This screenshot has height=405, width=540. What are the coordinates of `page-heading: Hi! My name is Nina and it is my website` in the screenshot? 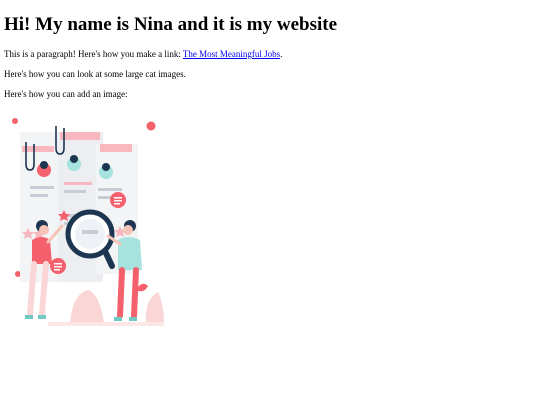 It's located at (171, 24).